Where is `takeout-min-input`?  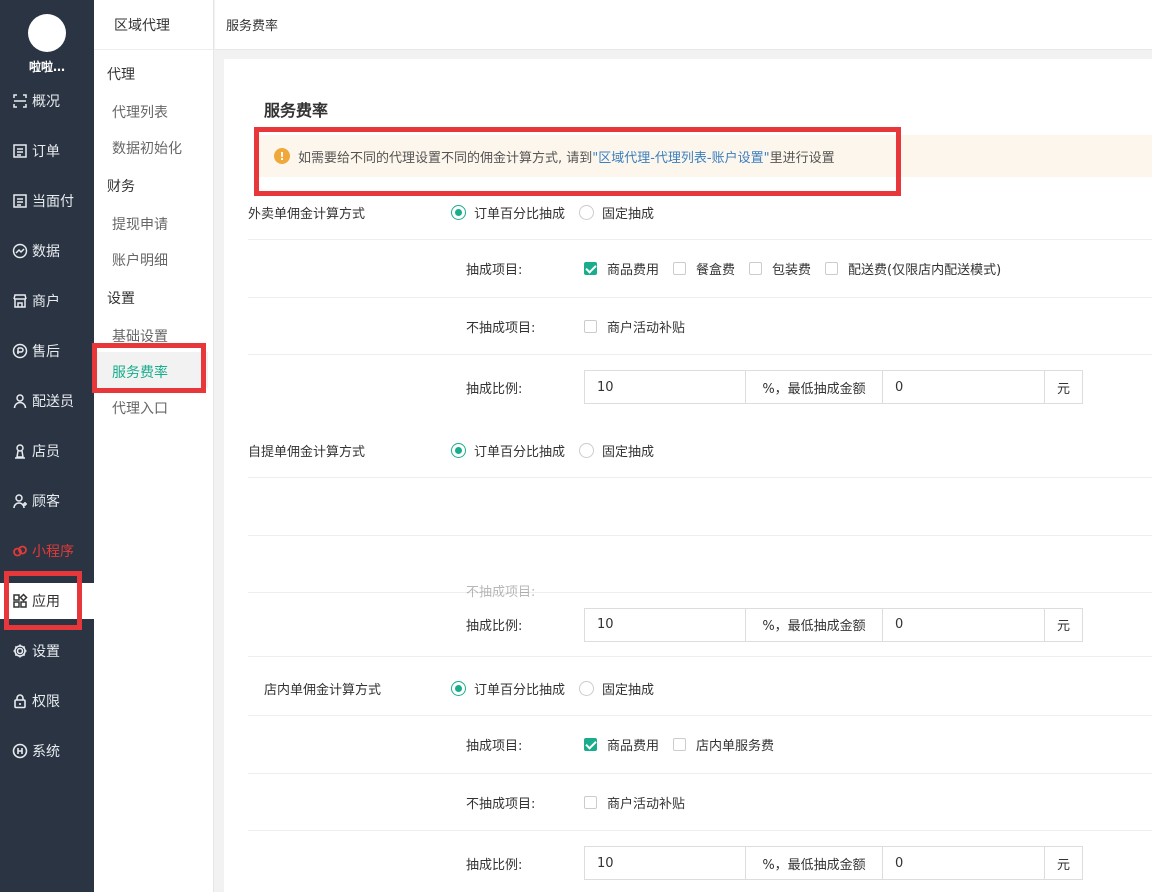 takeout-min-input is located at coordinates (964, 387).